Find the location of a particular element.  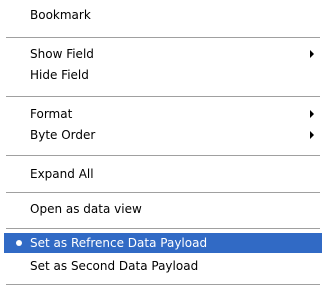

menu-item-format: Format is located at coordinates (163, 114).